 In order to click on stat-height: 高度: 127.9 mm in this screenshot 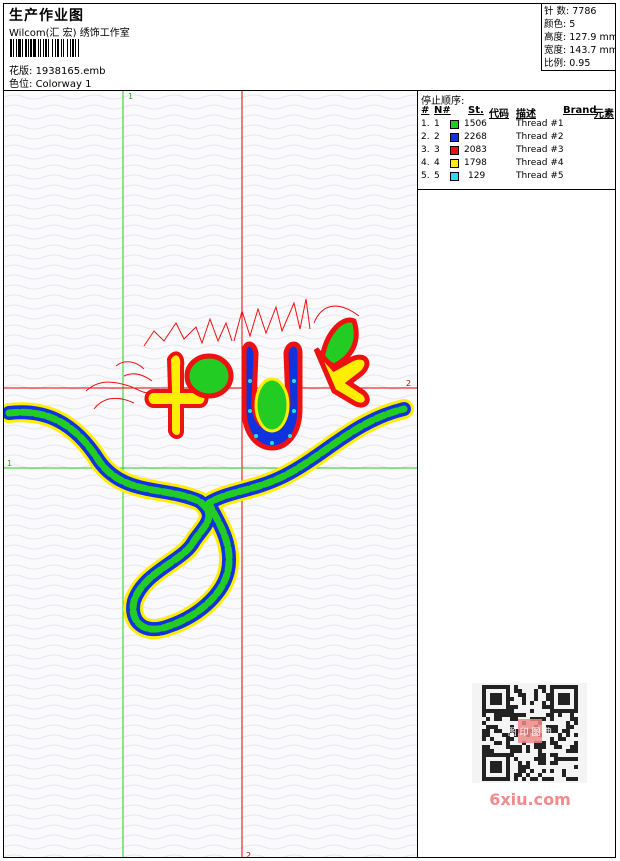, I will do `click(580, 37)`.